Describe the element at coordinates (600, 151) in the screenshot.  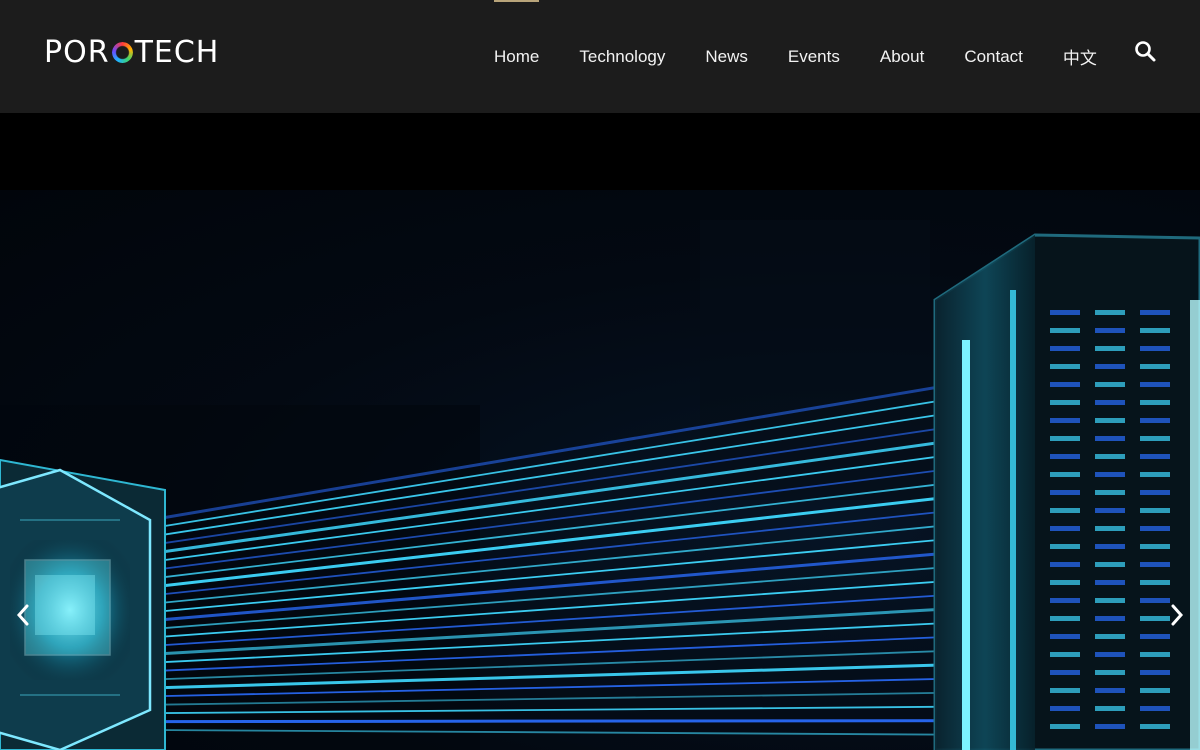
I see `hero-top-band` at that location.